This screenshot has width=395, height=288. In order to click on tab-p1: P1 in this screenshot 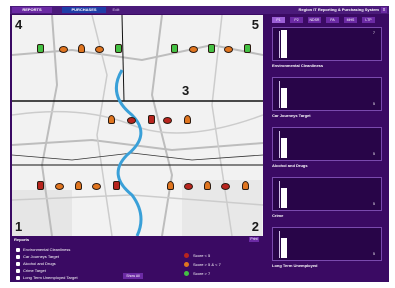, I will do `click(278, 20)`.